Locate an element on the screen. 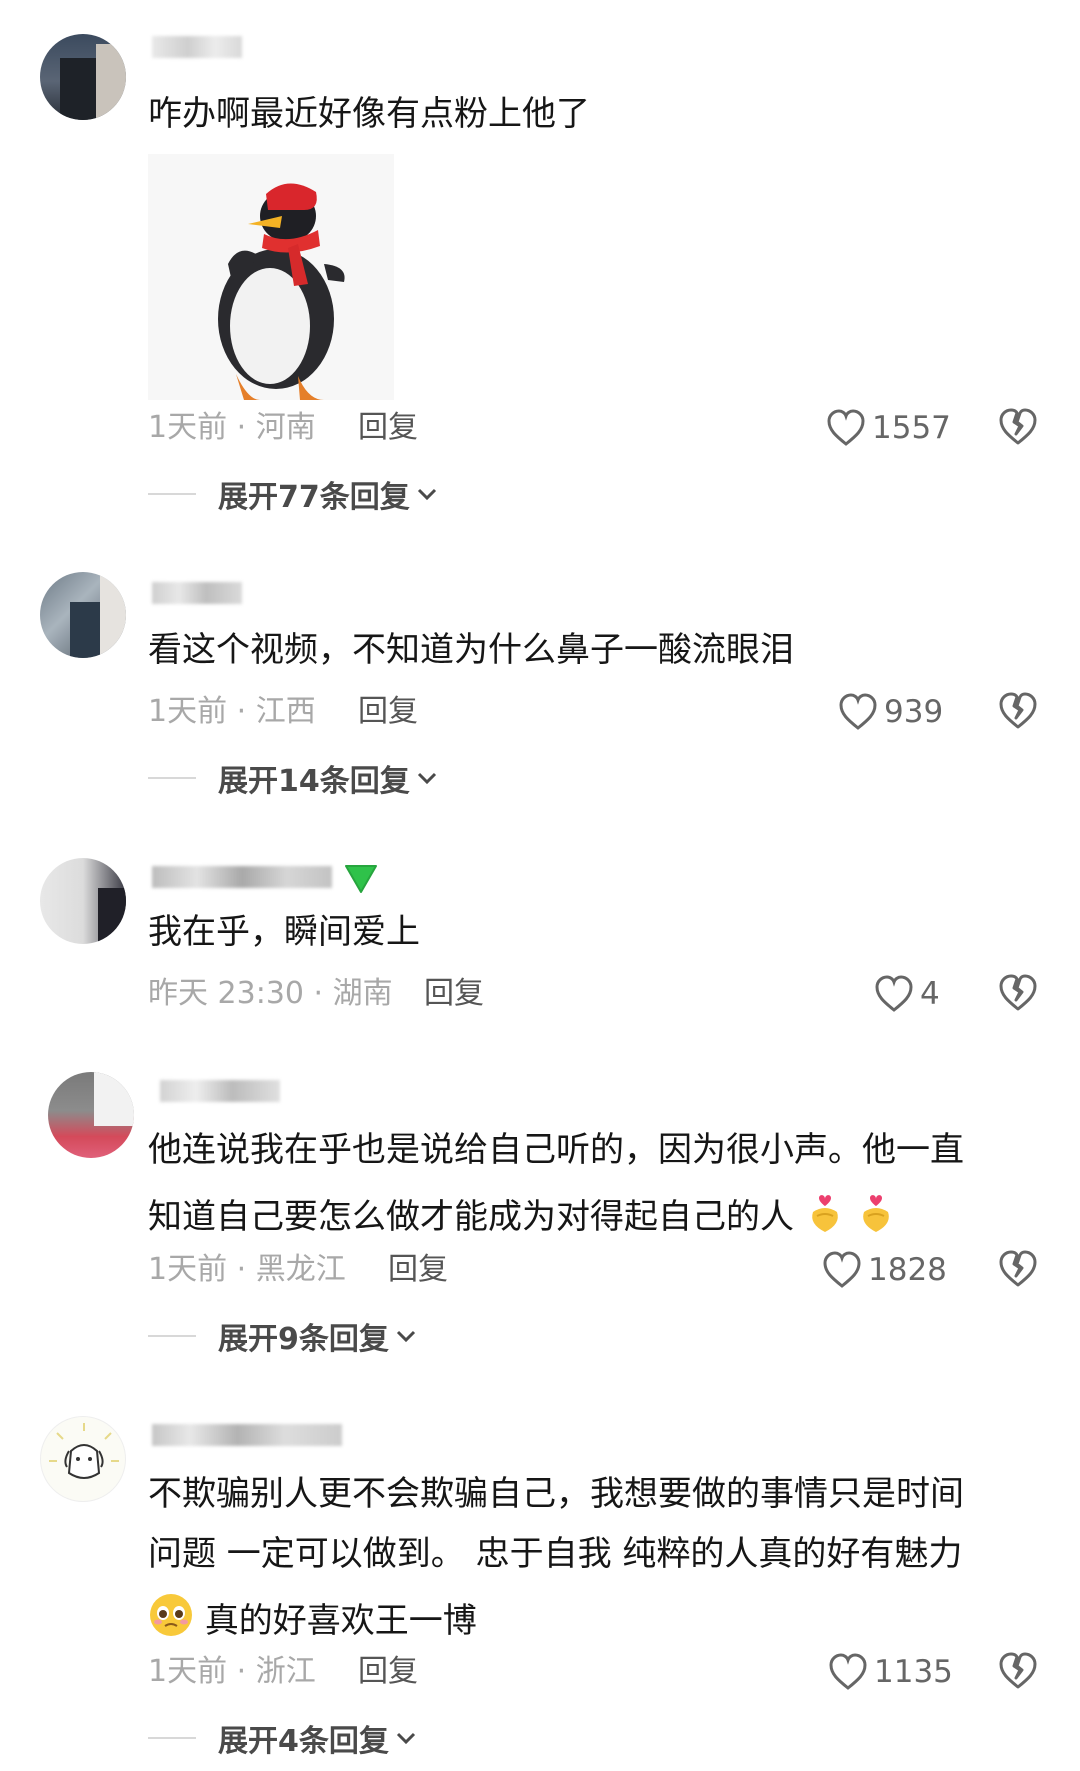  comment-time-location: 1天前 · 河南 is located at coordinates (232, 427).